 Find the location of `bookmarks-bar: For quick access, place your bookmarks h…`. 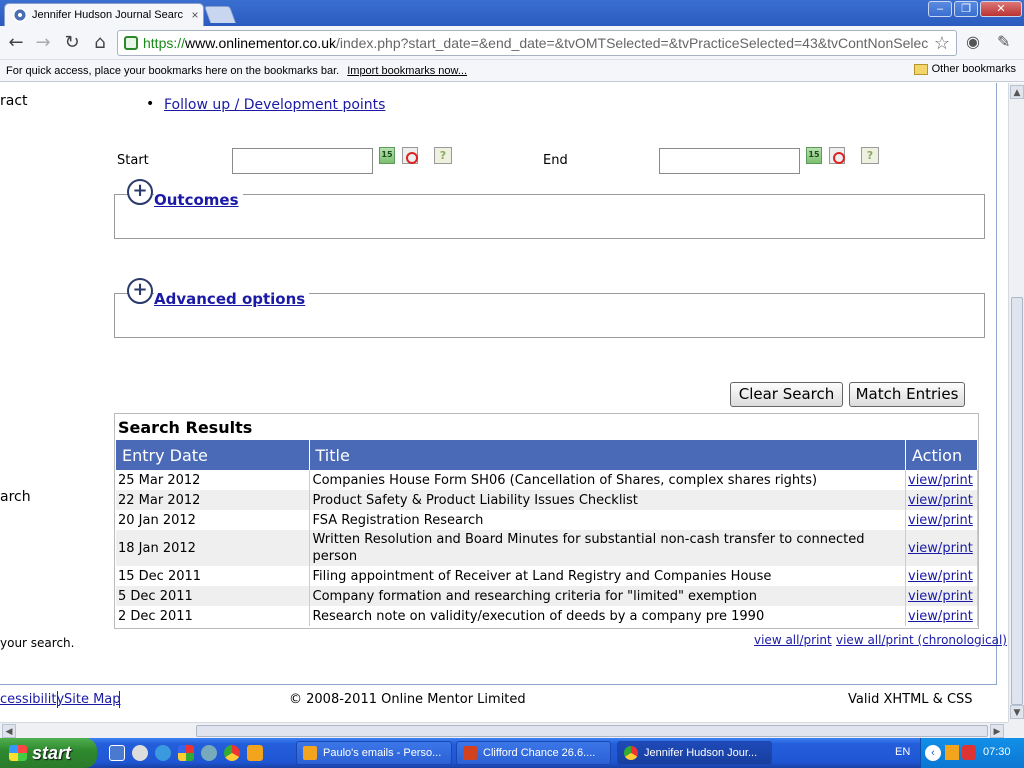

bookmarks-bar: For quick access, place your bookmarks h… is located at coordinates (512, 71).